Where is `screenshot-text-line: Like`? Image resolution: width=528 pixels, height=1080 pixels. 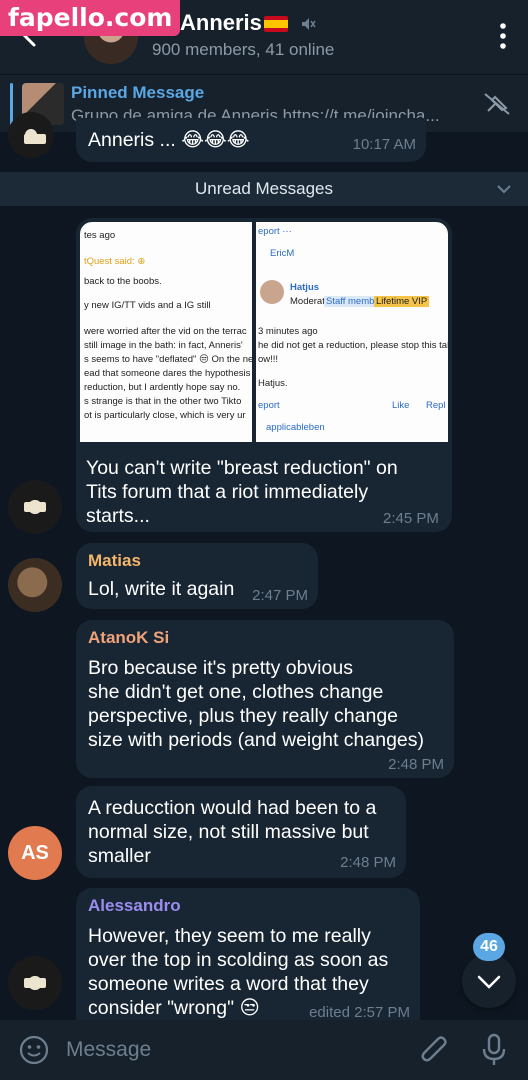 screenshot-text-line: Like is located at coordinates (401, 405).